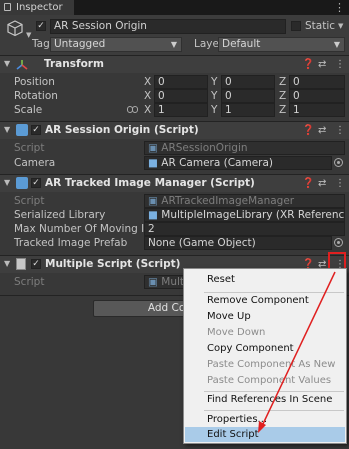 The image size is (349, 449). What do you see at coordinates (214, 110) in the screenshot?
I see `scale-y-label: Y` at bounding box center [214, 110].